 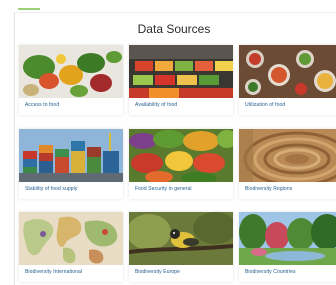 I want to click on card-biodiversity-international: Biodiversity International, so click(x=71, y=247).